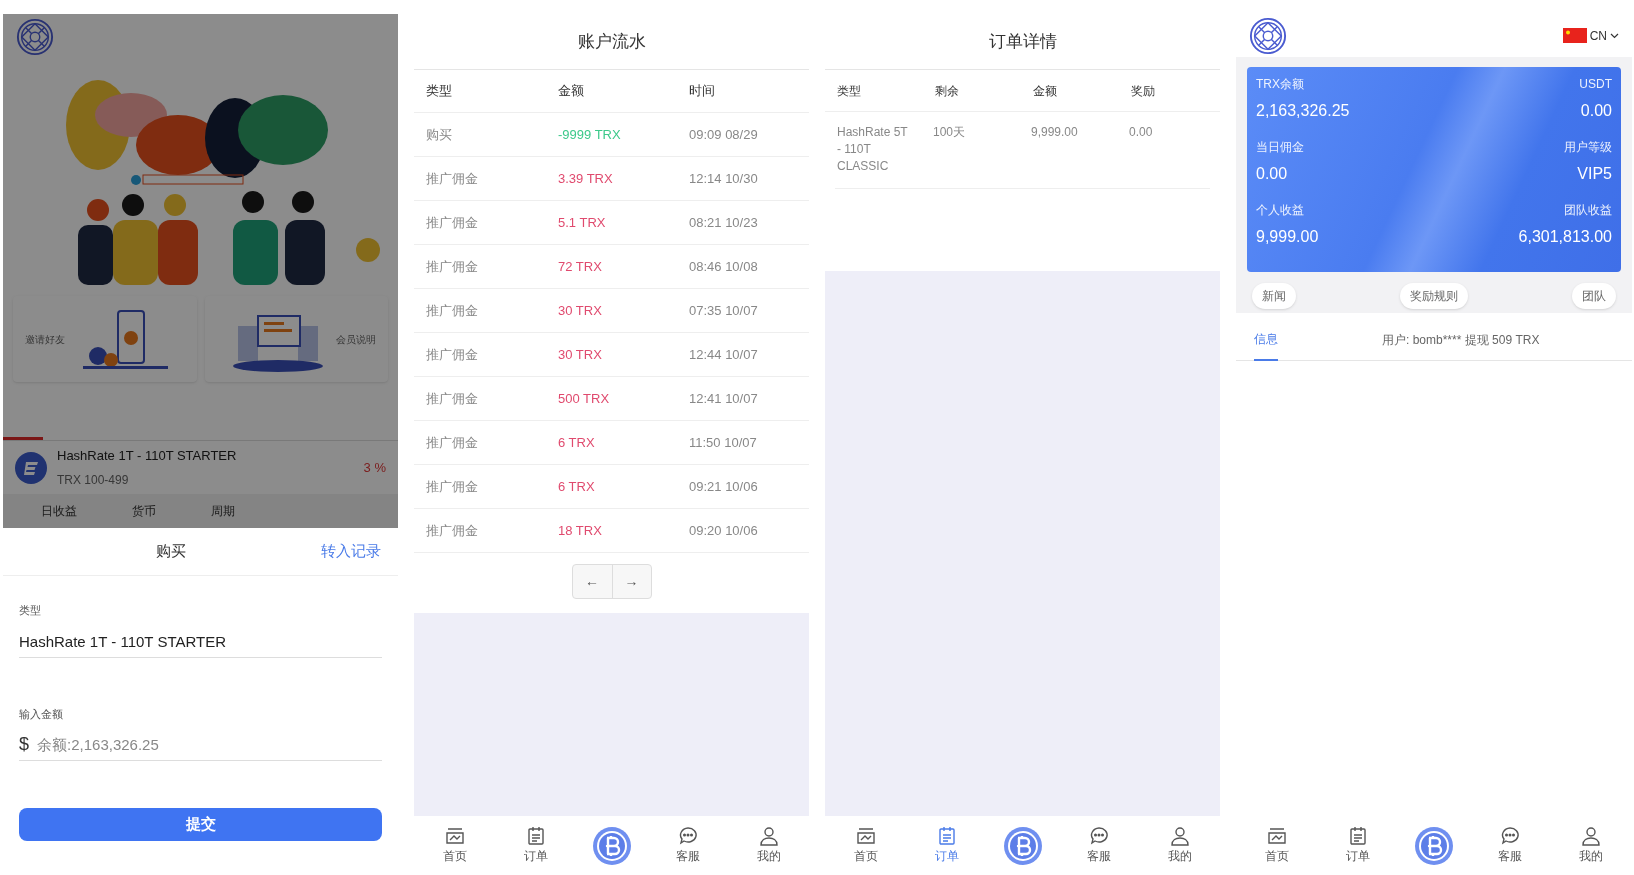  Describe the element at coordinates (724, 266) in the screenshot. I see `table-cell-text: 08:46 10/08` at that location.